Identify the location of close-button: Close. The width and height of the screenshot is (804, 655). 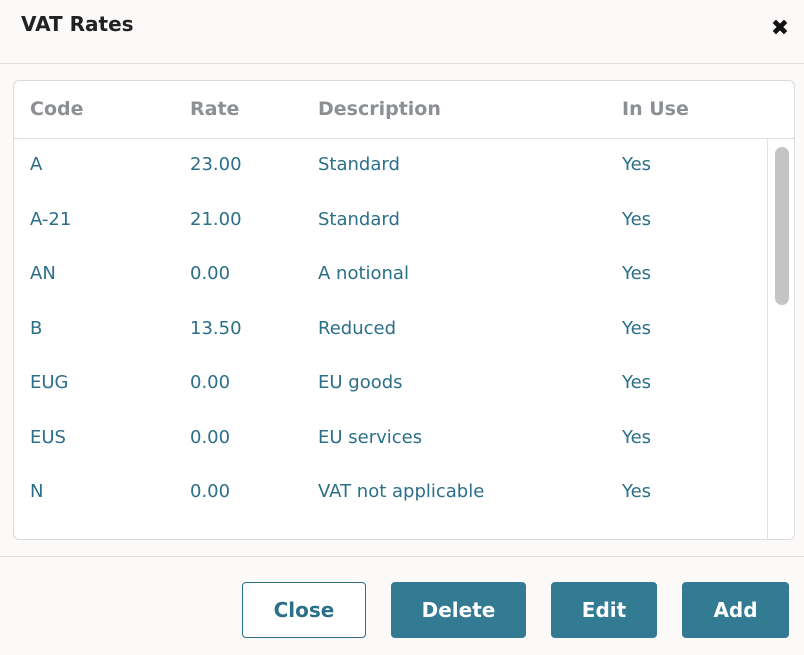
(304, 610).